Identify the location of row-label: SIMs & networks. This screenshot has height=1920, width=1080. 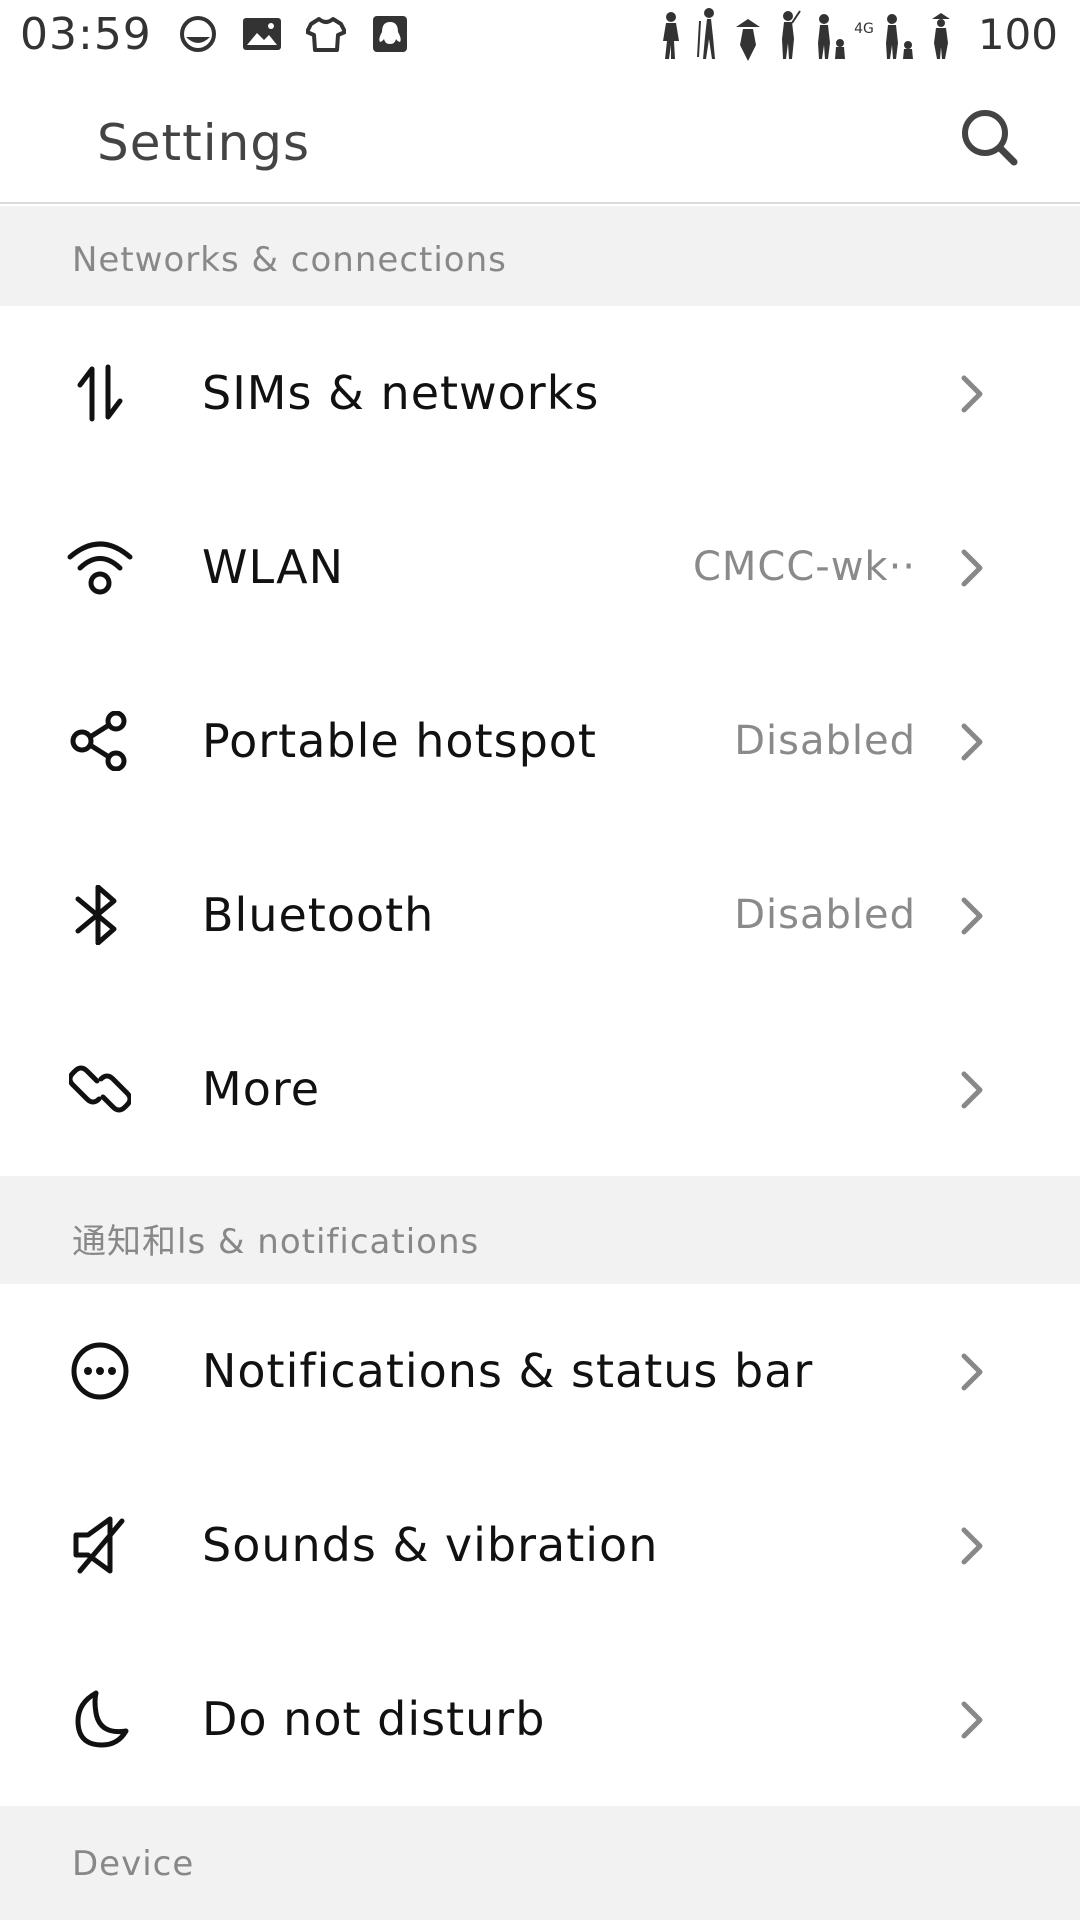
(401, 393).